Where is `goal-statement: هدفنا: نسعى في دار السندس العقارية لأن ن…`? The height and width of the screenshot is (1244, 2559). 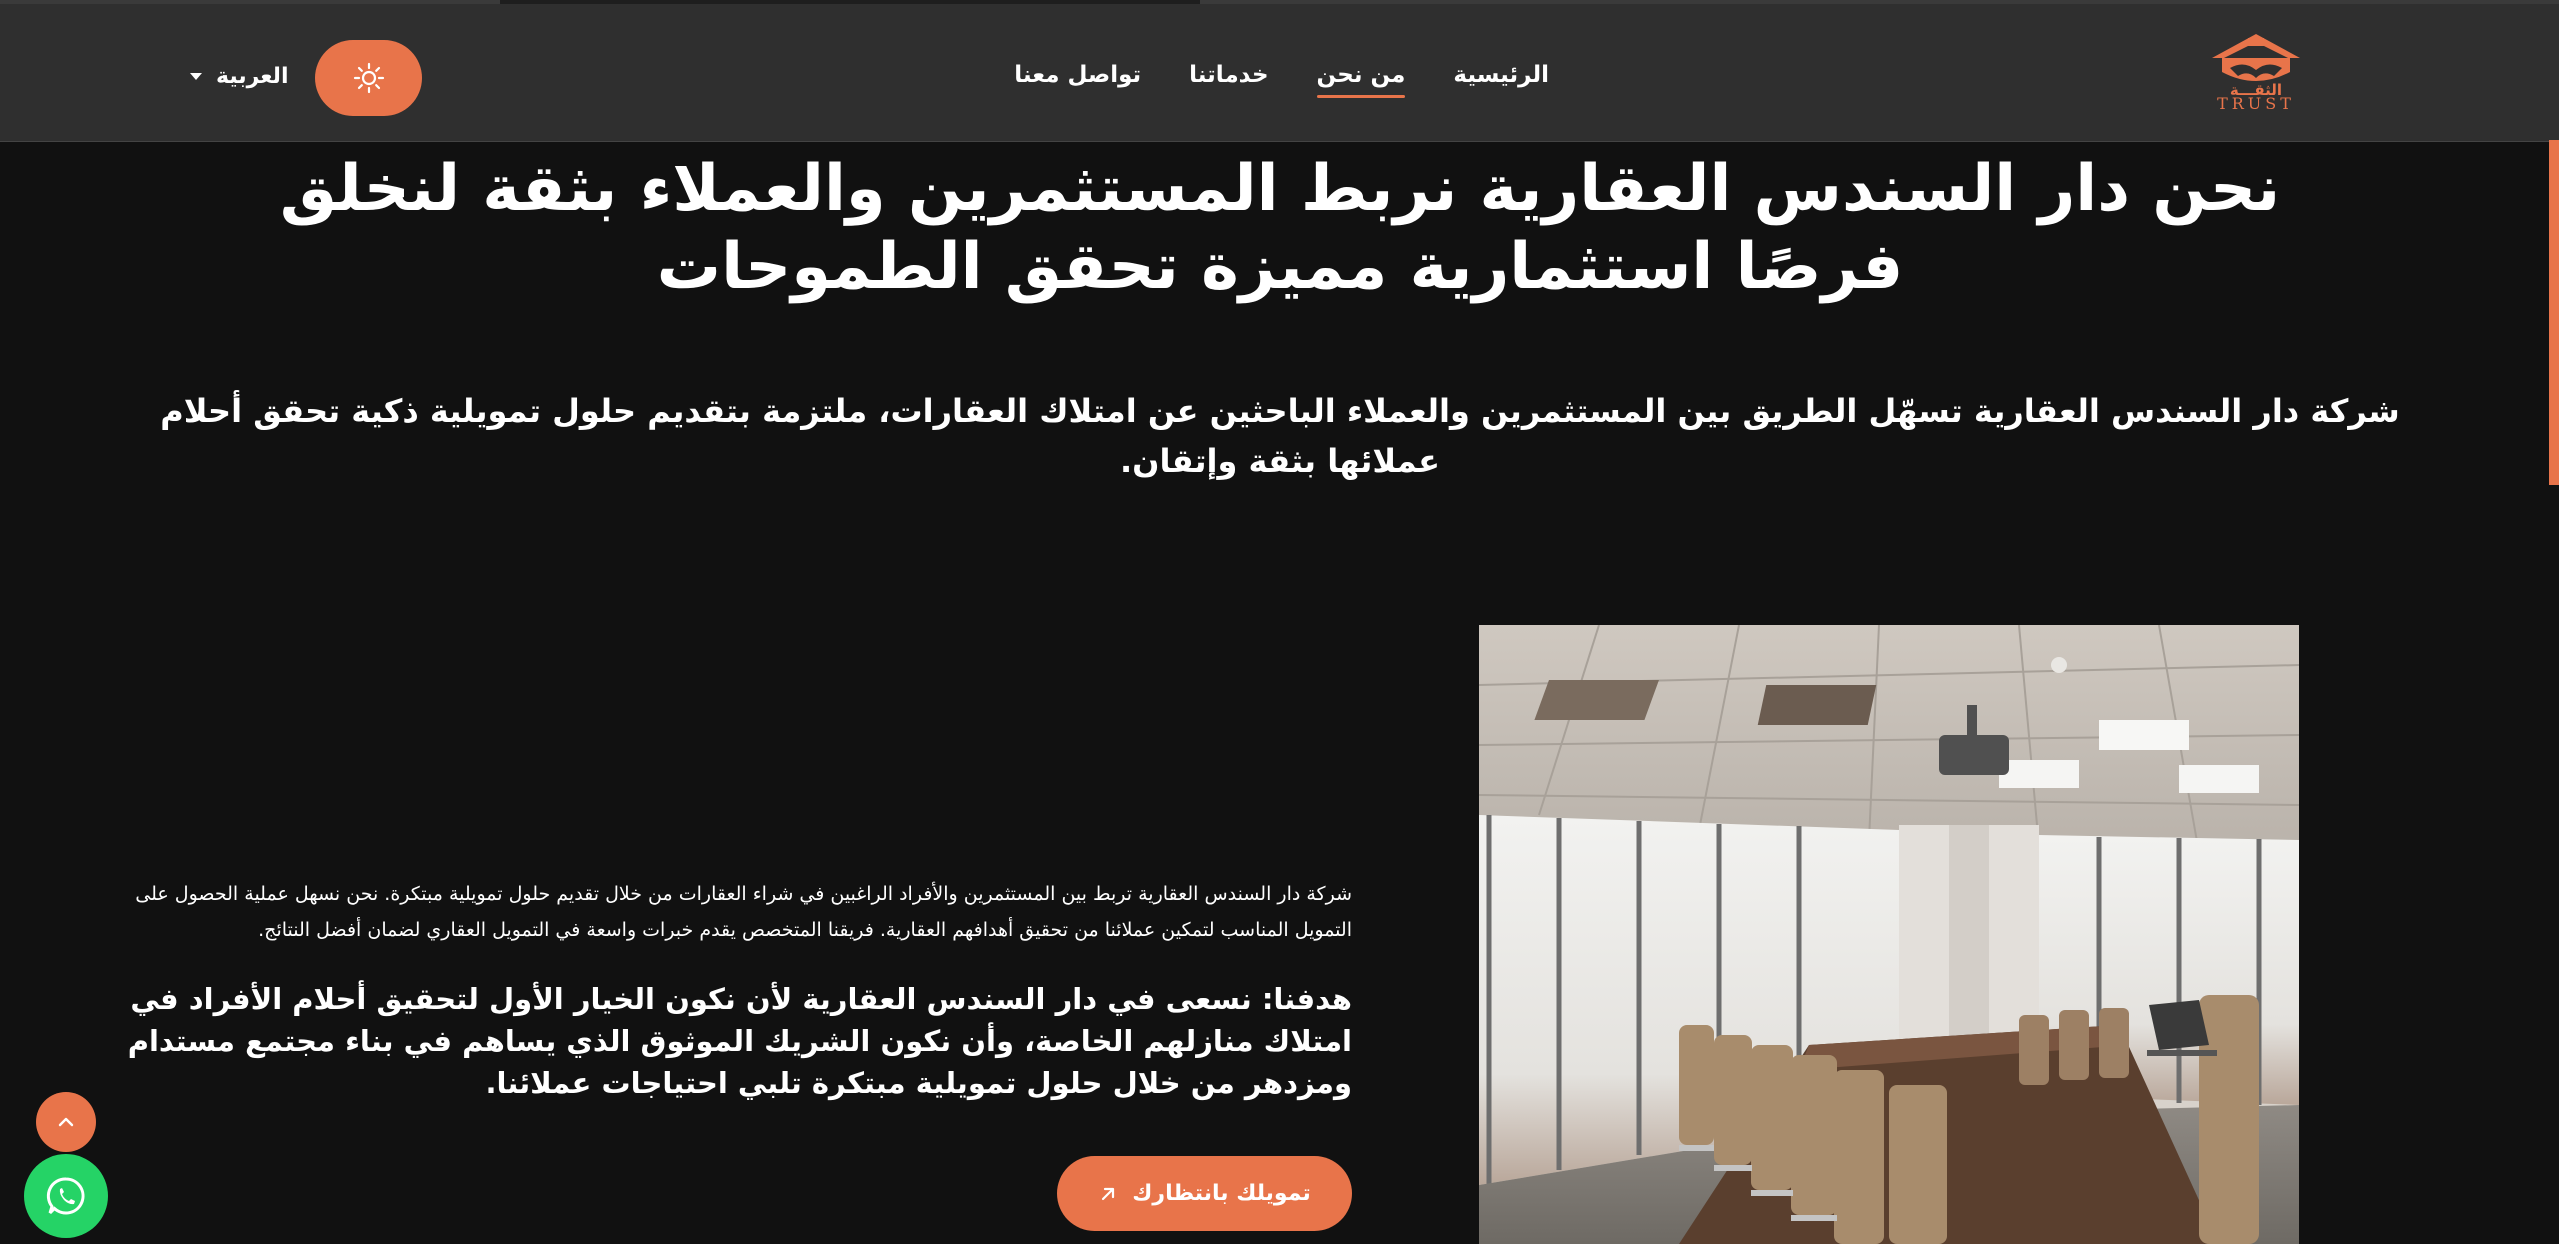 goal-statement: هدفنا: نسعى في دار السندس العقارية لأن ن… is located at coordinates (739, 1041).